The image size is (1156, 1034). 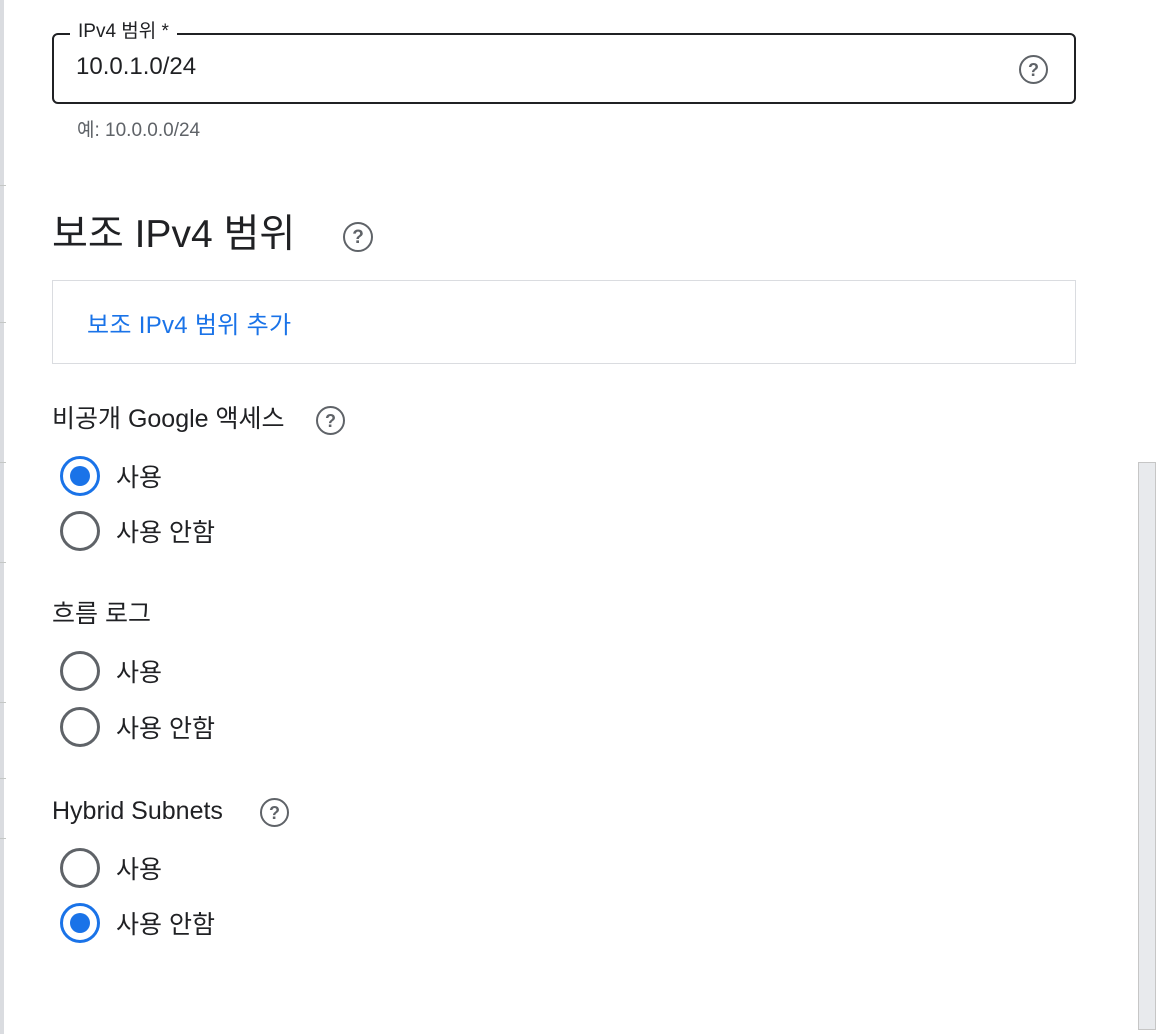 What do you see at coordinates (111, 476) in the screenshot?
I see `private-google-access-on-radio: 사용` at bounding box center [111, 476].